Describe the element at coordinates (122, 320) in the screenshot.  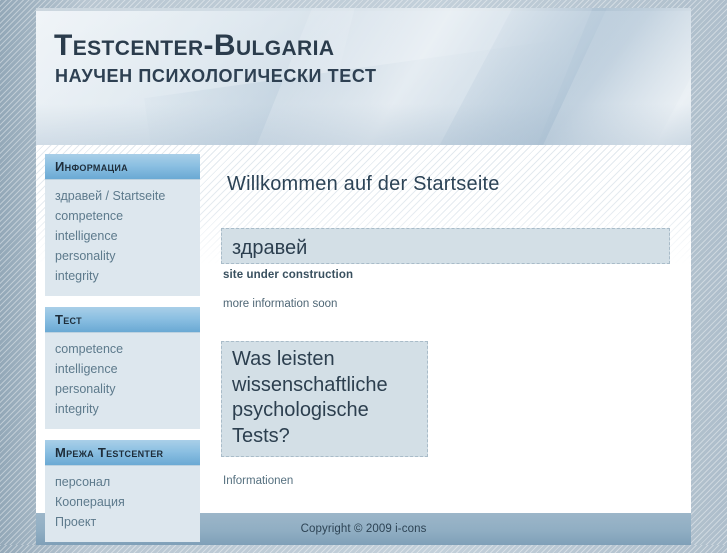
I see `sidebar-block-title-test: Тест` at that location.